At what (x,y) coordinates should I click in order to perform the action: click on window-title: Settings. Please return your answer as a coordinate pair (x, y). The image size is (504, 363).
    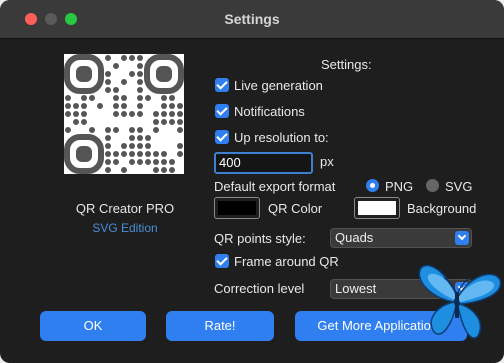
    Looking at the image, I should click on (252, 19).